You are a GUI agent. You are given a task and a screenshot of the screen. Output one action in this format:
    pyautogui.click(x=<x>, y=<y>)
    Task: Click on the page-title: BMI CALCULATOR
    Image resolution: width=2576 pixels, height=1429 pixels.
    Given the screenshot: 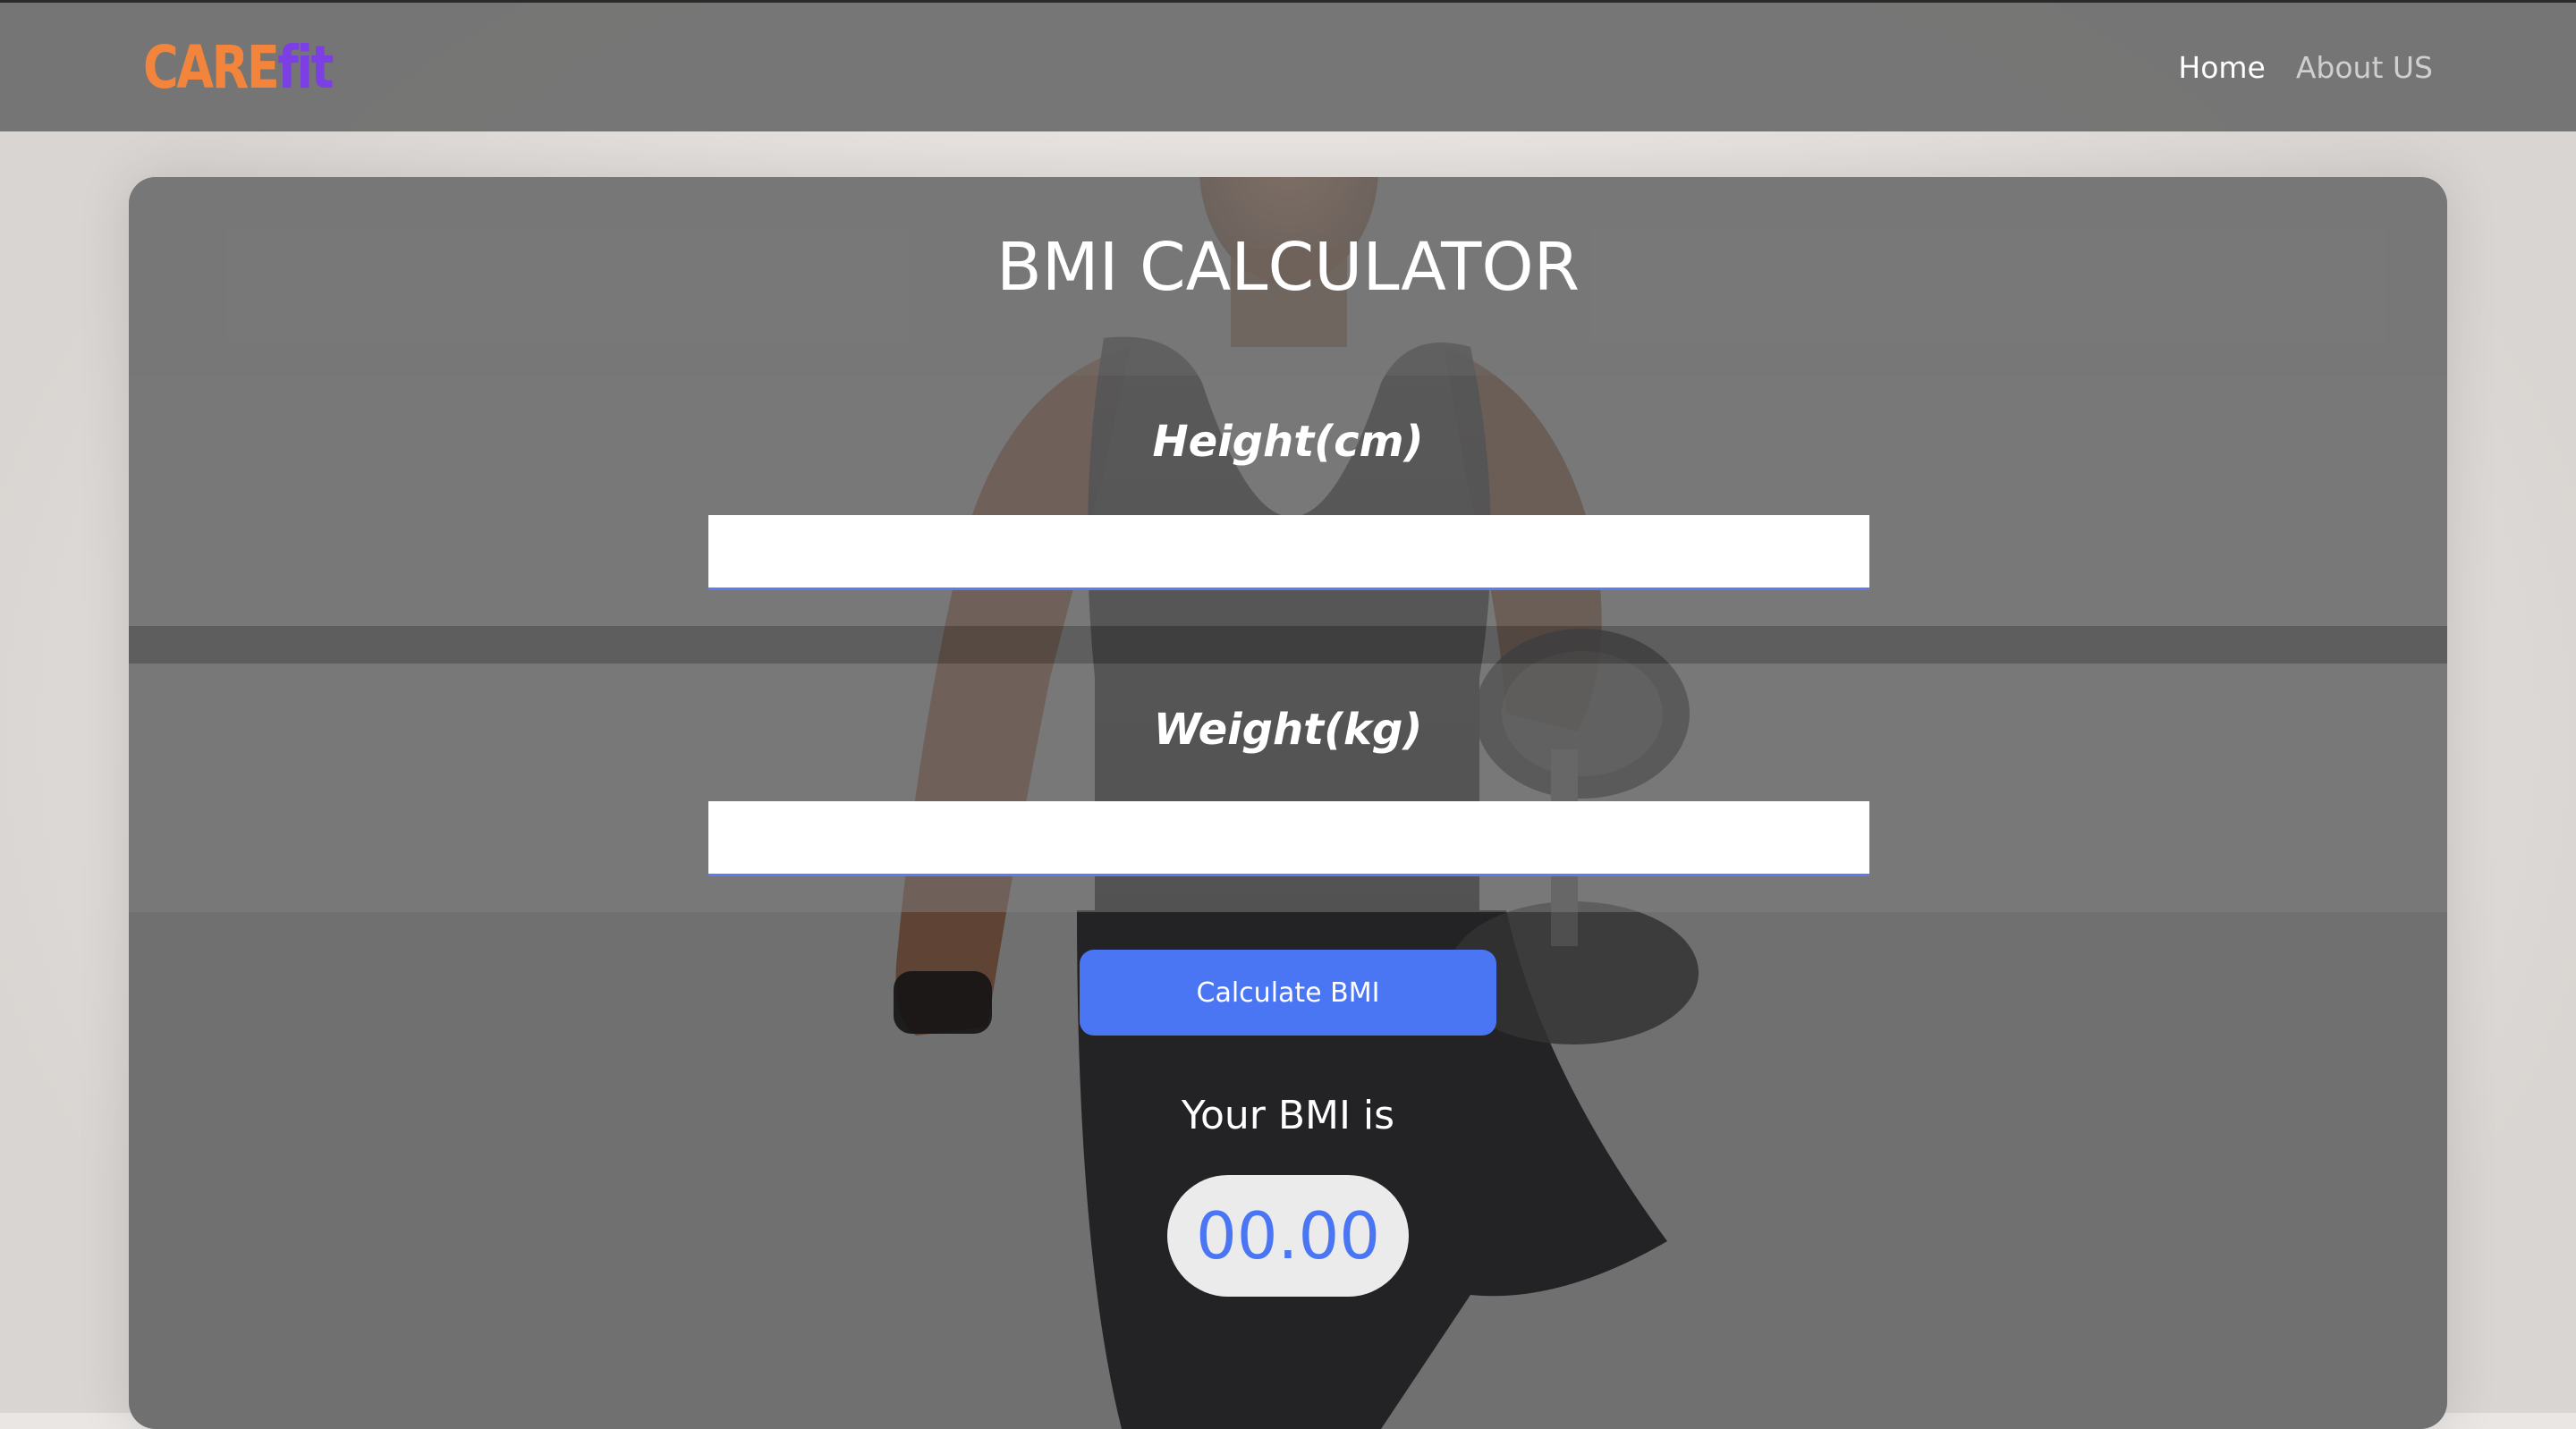 What is the action you would take?
    pyautogui.click(x=1288, y=267)
    